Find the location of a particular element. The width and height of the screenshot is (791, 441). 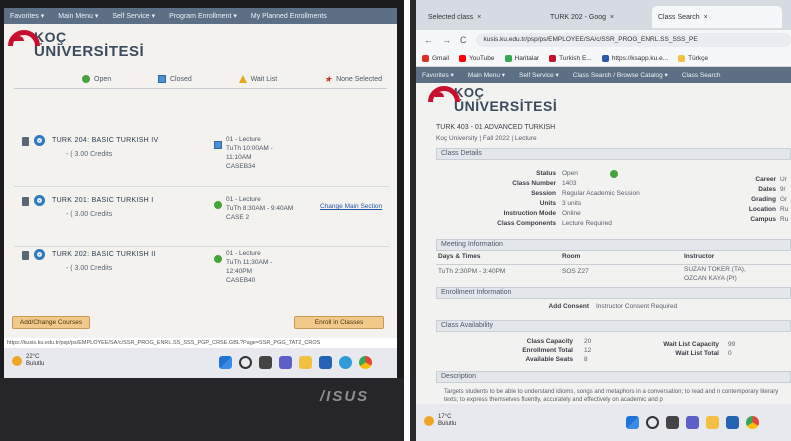

weather-desc: Bulutlu is located at coordinates (447, 424).